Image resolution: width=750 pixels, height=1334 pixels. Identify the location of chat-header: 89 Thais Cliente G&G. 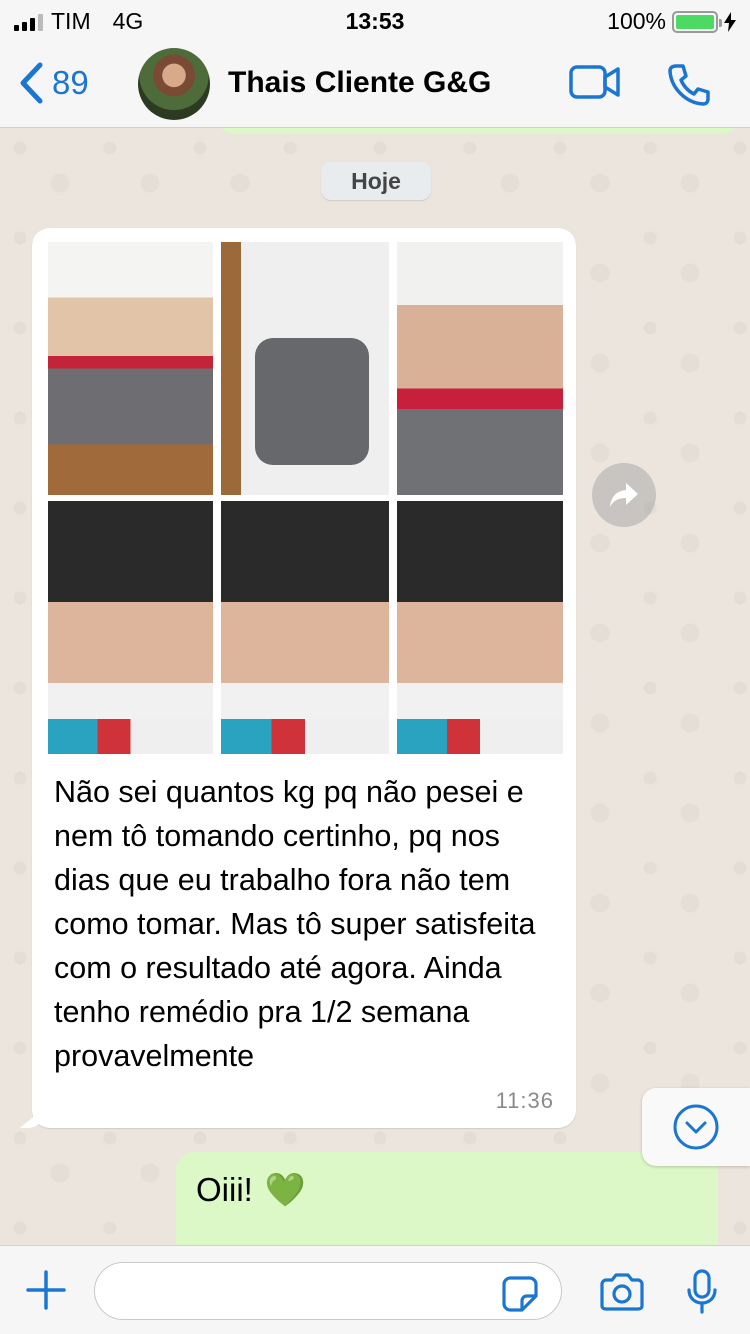
(375, 84).